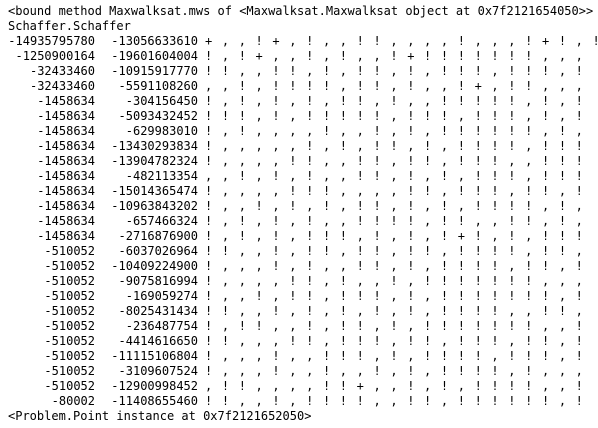 The image size is (598, 428). What do you see at coordinates (154, 41) in the screenshot?
I see `energy-value: -13056633610` at bounding box center [154, 41].